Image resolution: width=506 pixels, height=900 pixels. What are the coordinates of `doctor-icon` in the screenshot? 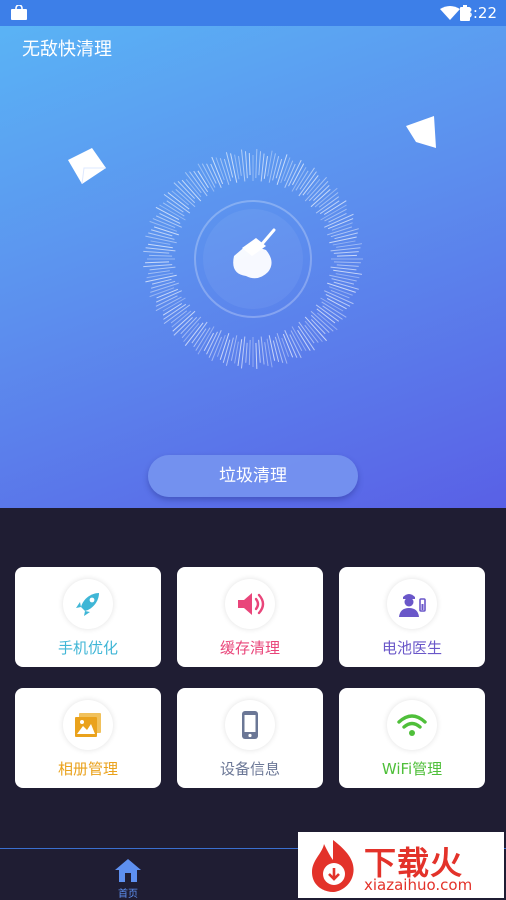 It's located at (412, 605).